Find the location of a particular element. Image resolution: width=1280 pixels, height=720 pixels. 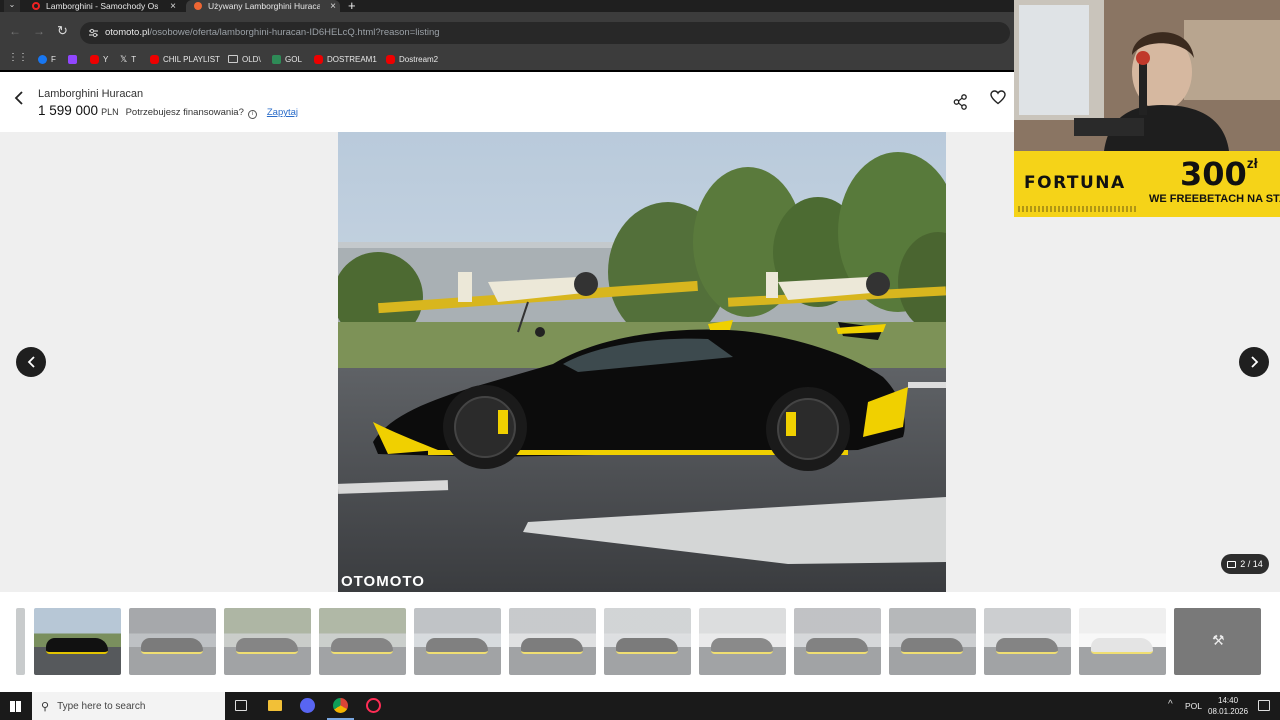

thumbnail-strip: ⚒ is located at coordinates (640, 642).